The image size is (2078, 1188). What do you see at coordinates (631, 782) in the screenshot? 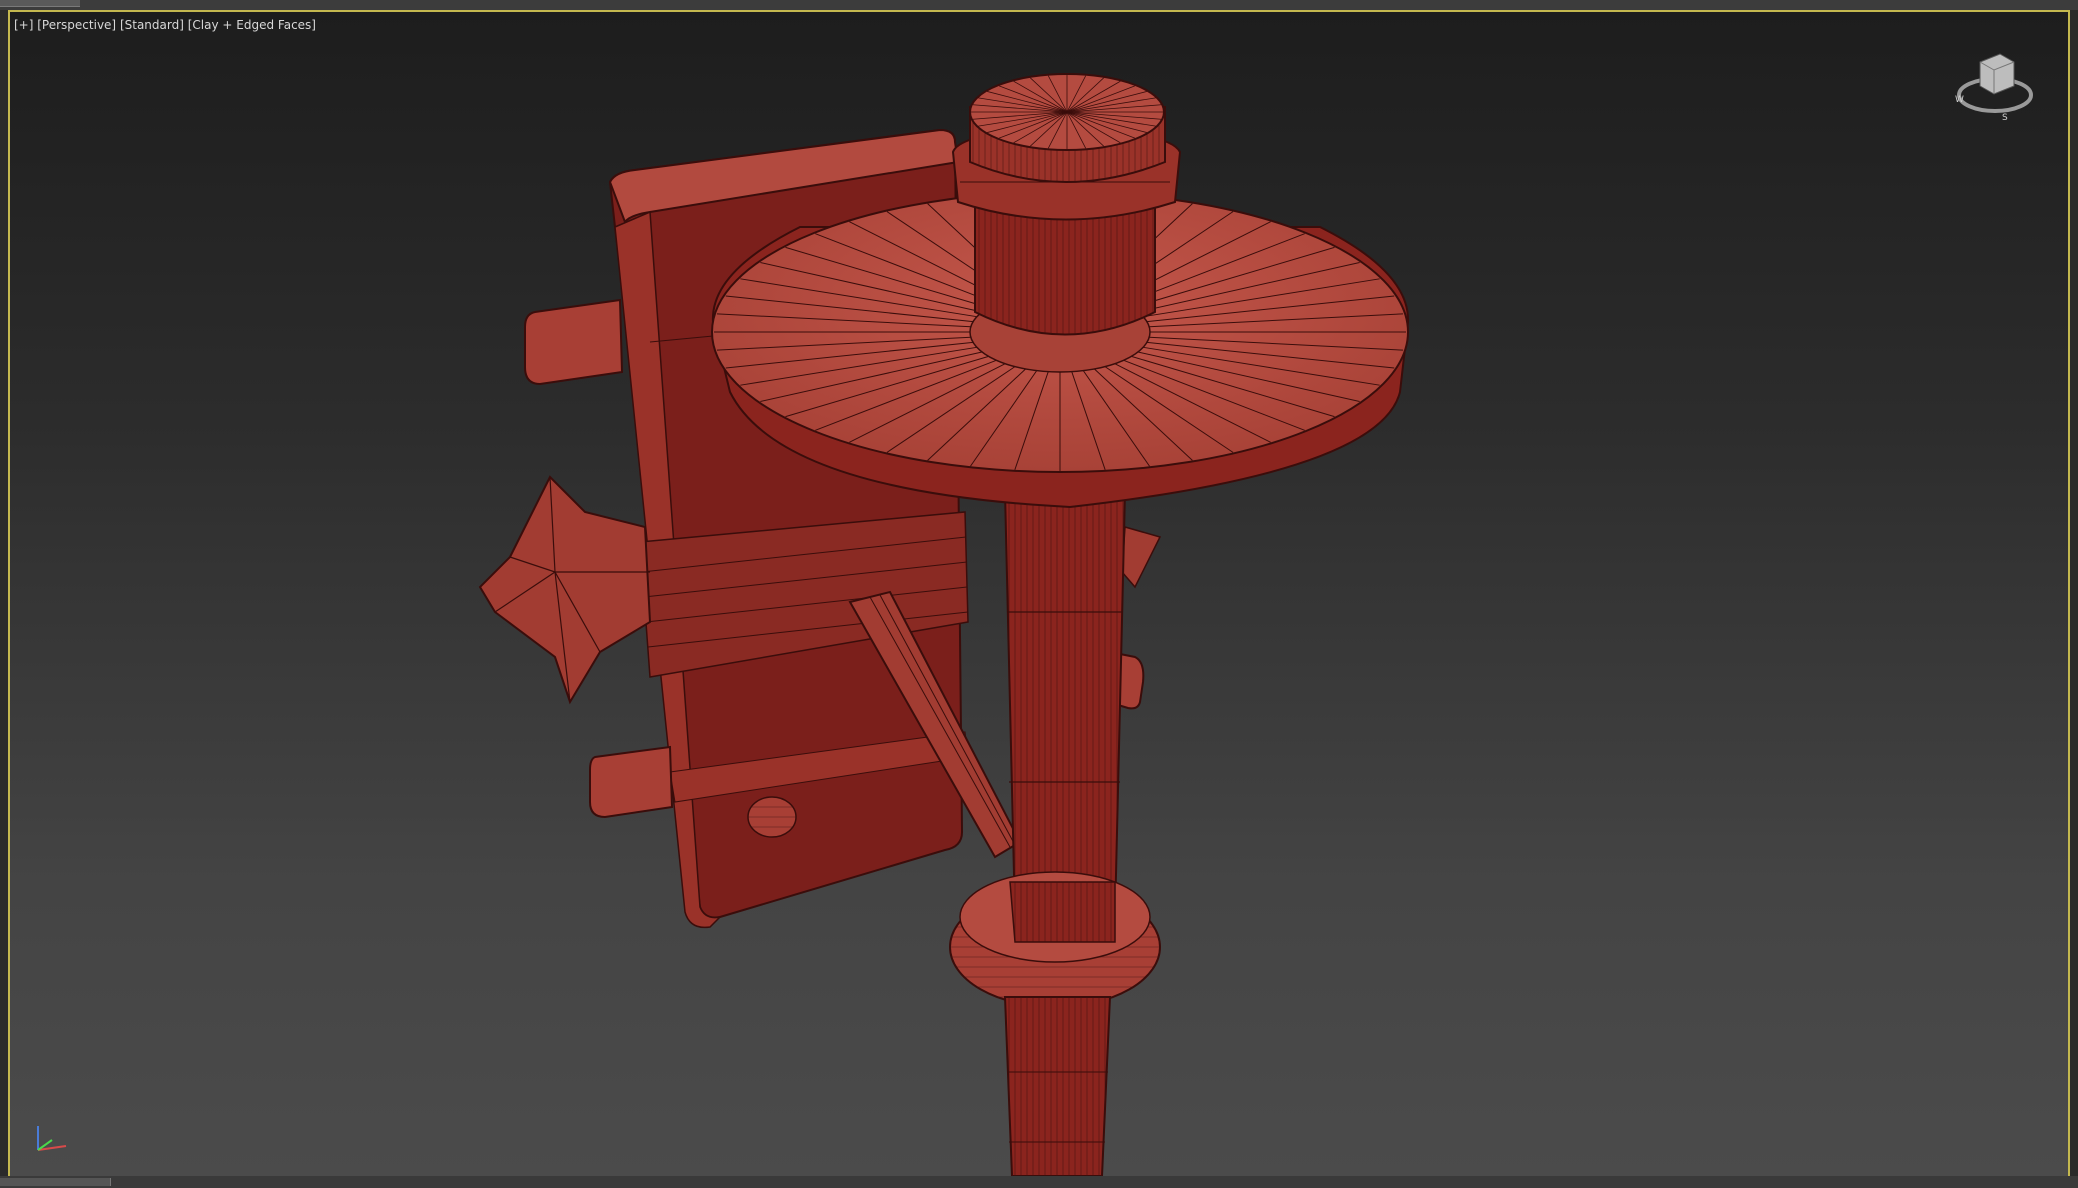
I see `mount-tab-bottom` at bounding box center [631, 782].